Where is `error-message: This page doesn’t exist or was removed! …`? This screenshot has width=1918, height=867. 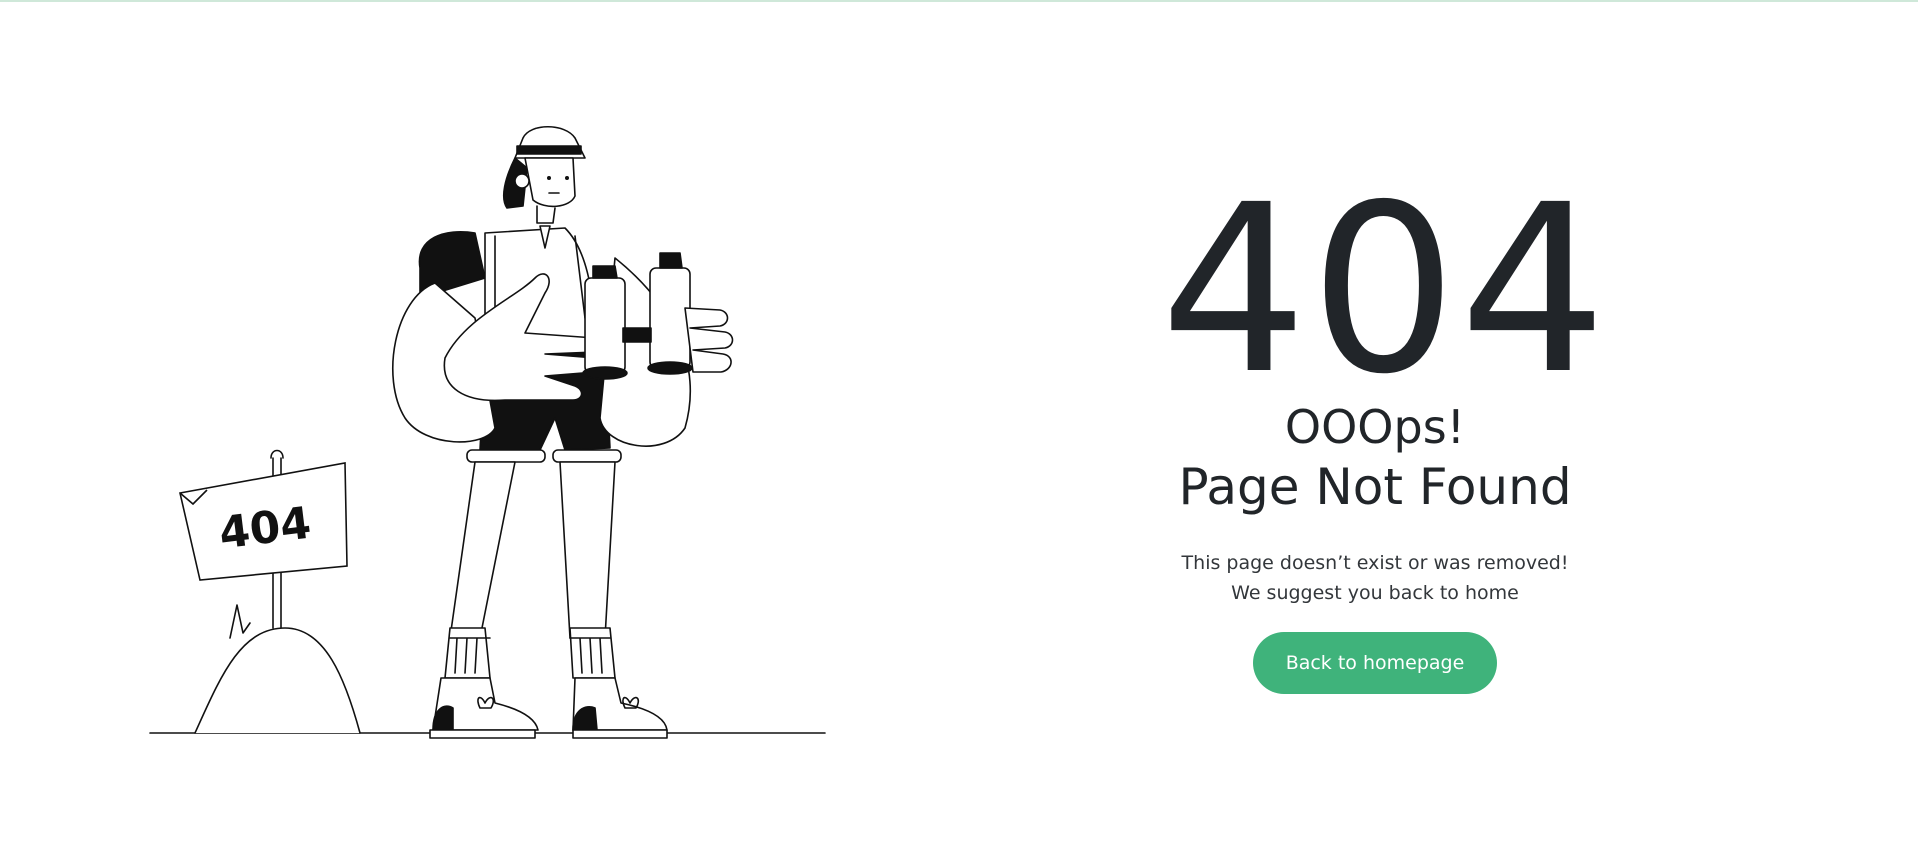 error-message: This page doesn’t exist or was removed! … is located at coordinates (1375, 578).